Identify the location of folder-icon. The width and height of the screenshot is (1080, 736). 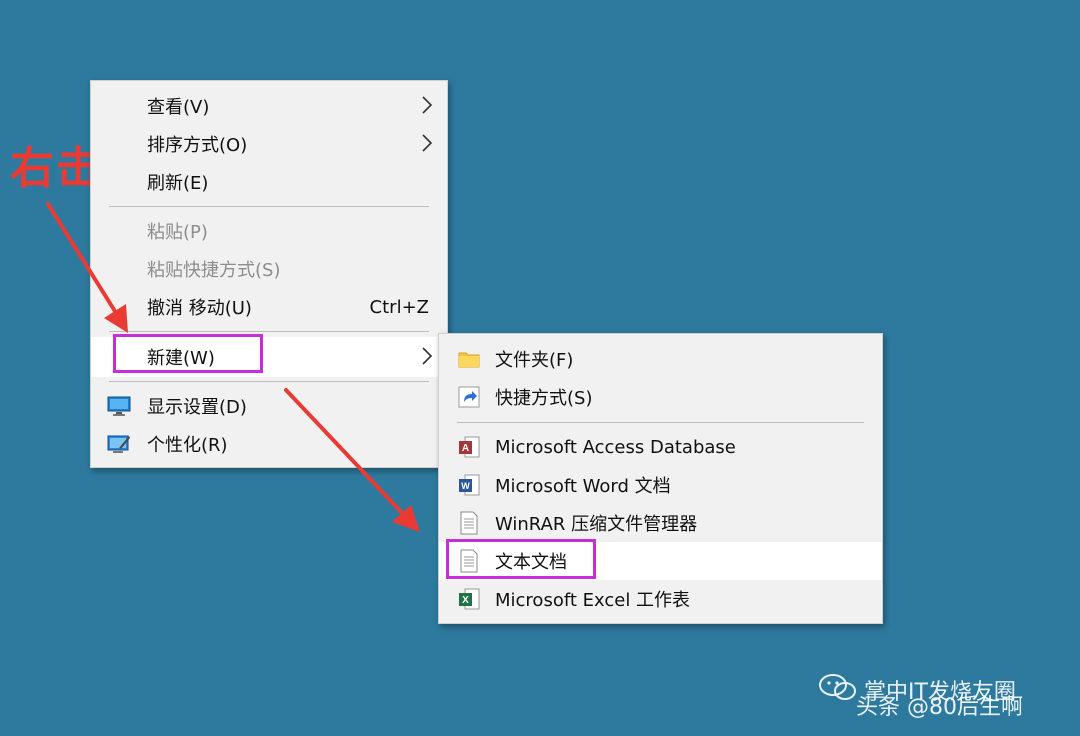
(469, 360).